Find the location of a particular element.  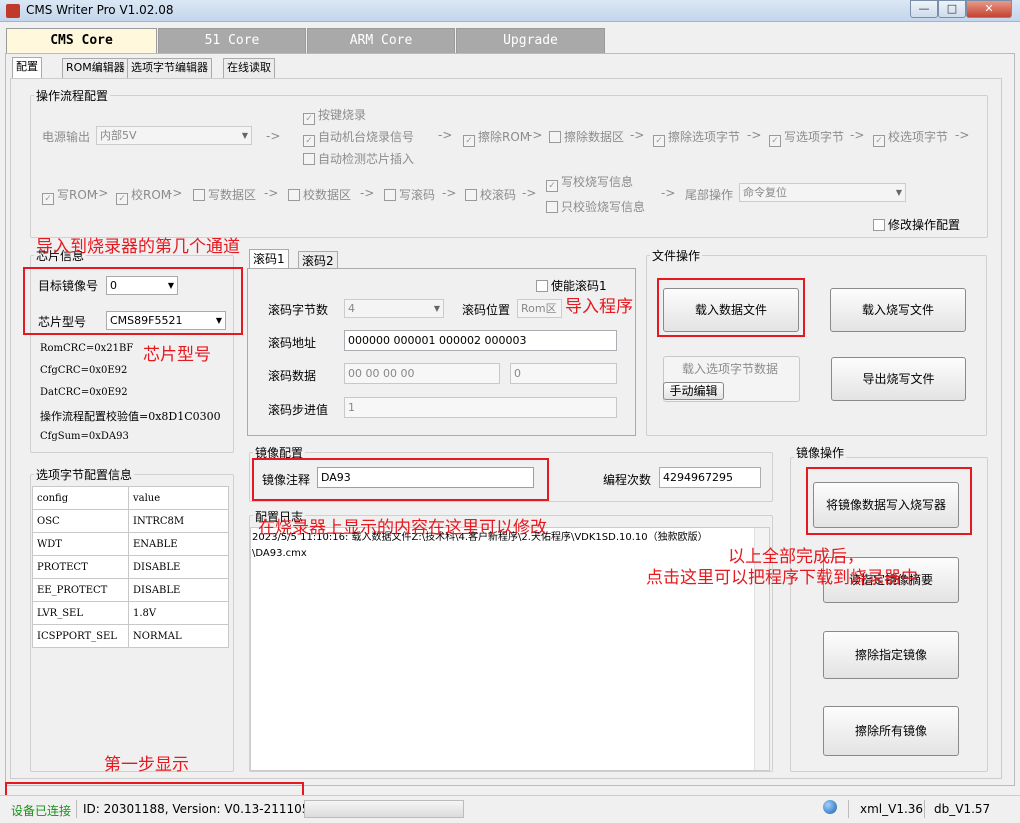

tab-51-core: 51 Core is located at coordinates (232, 40).